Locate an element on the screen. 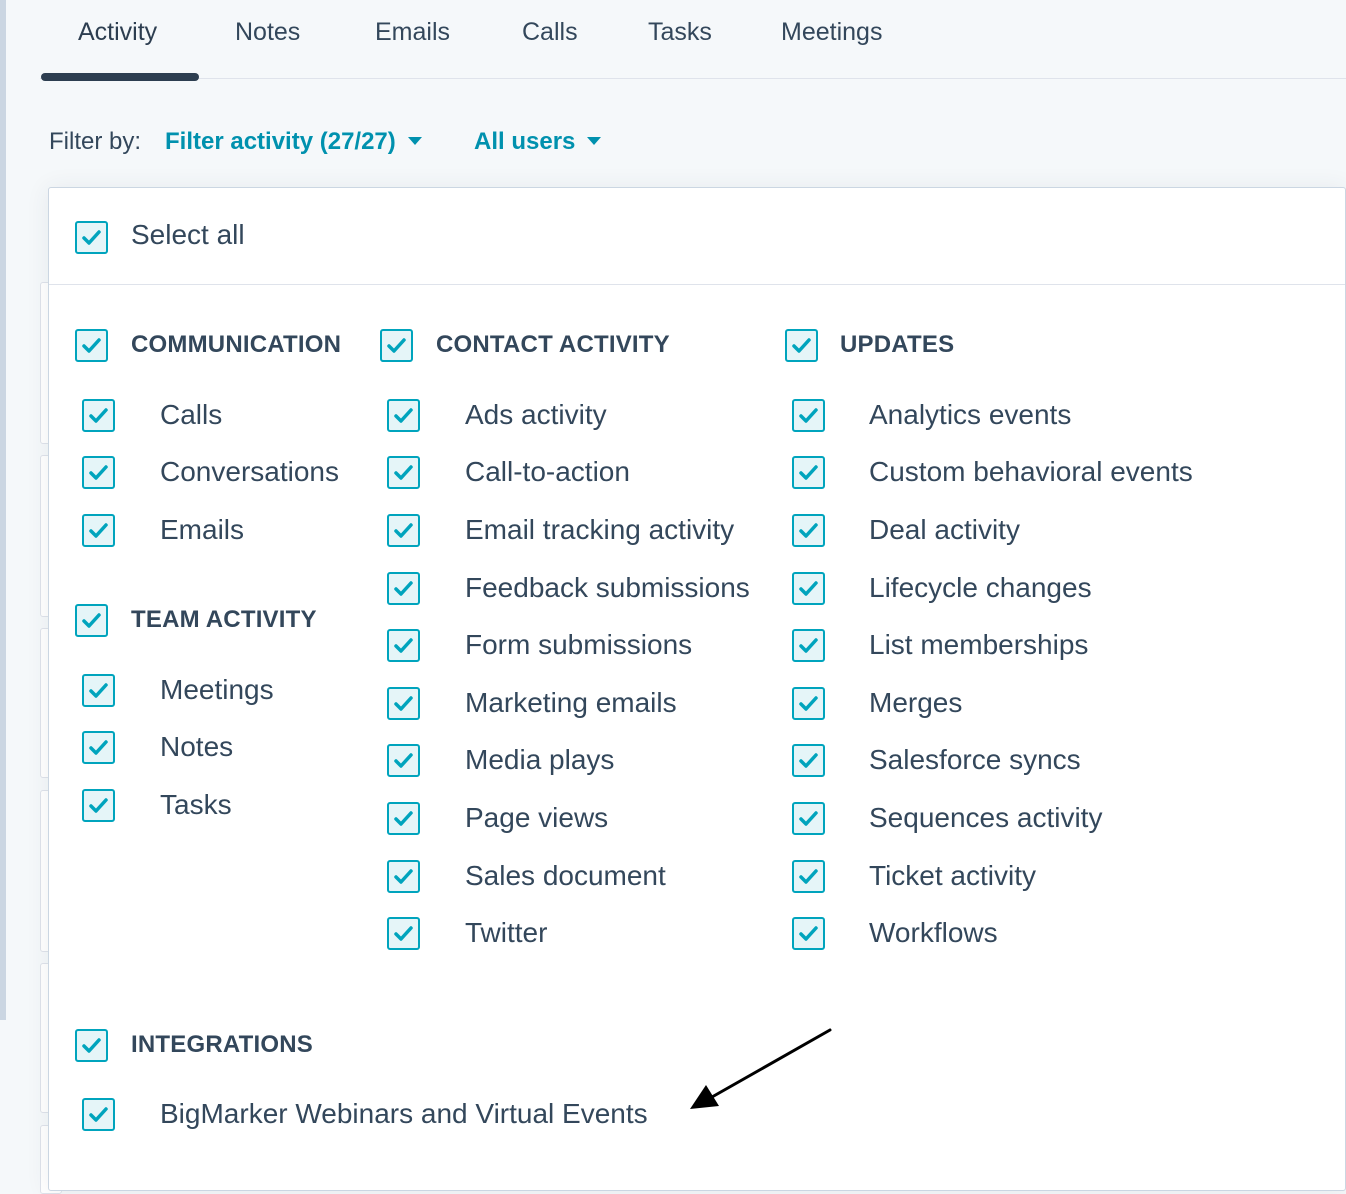 The width and height of the screenshot is (1346, 1194). annotation-arrow-icon is located at coordinates (761, 1068).